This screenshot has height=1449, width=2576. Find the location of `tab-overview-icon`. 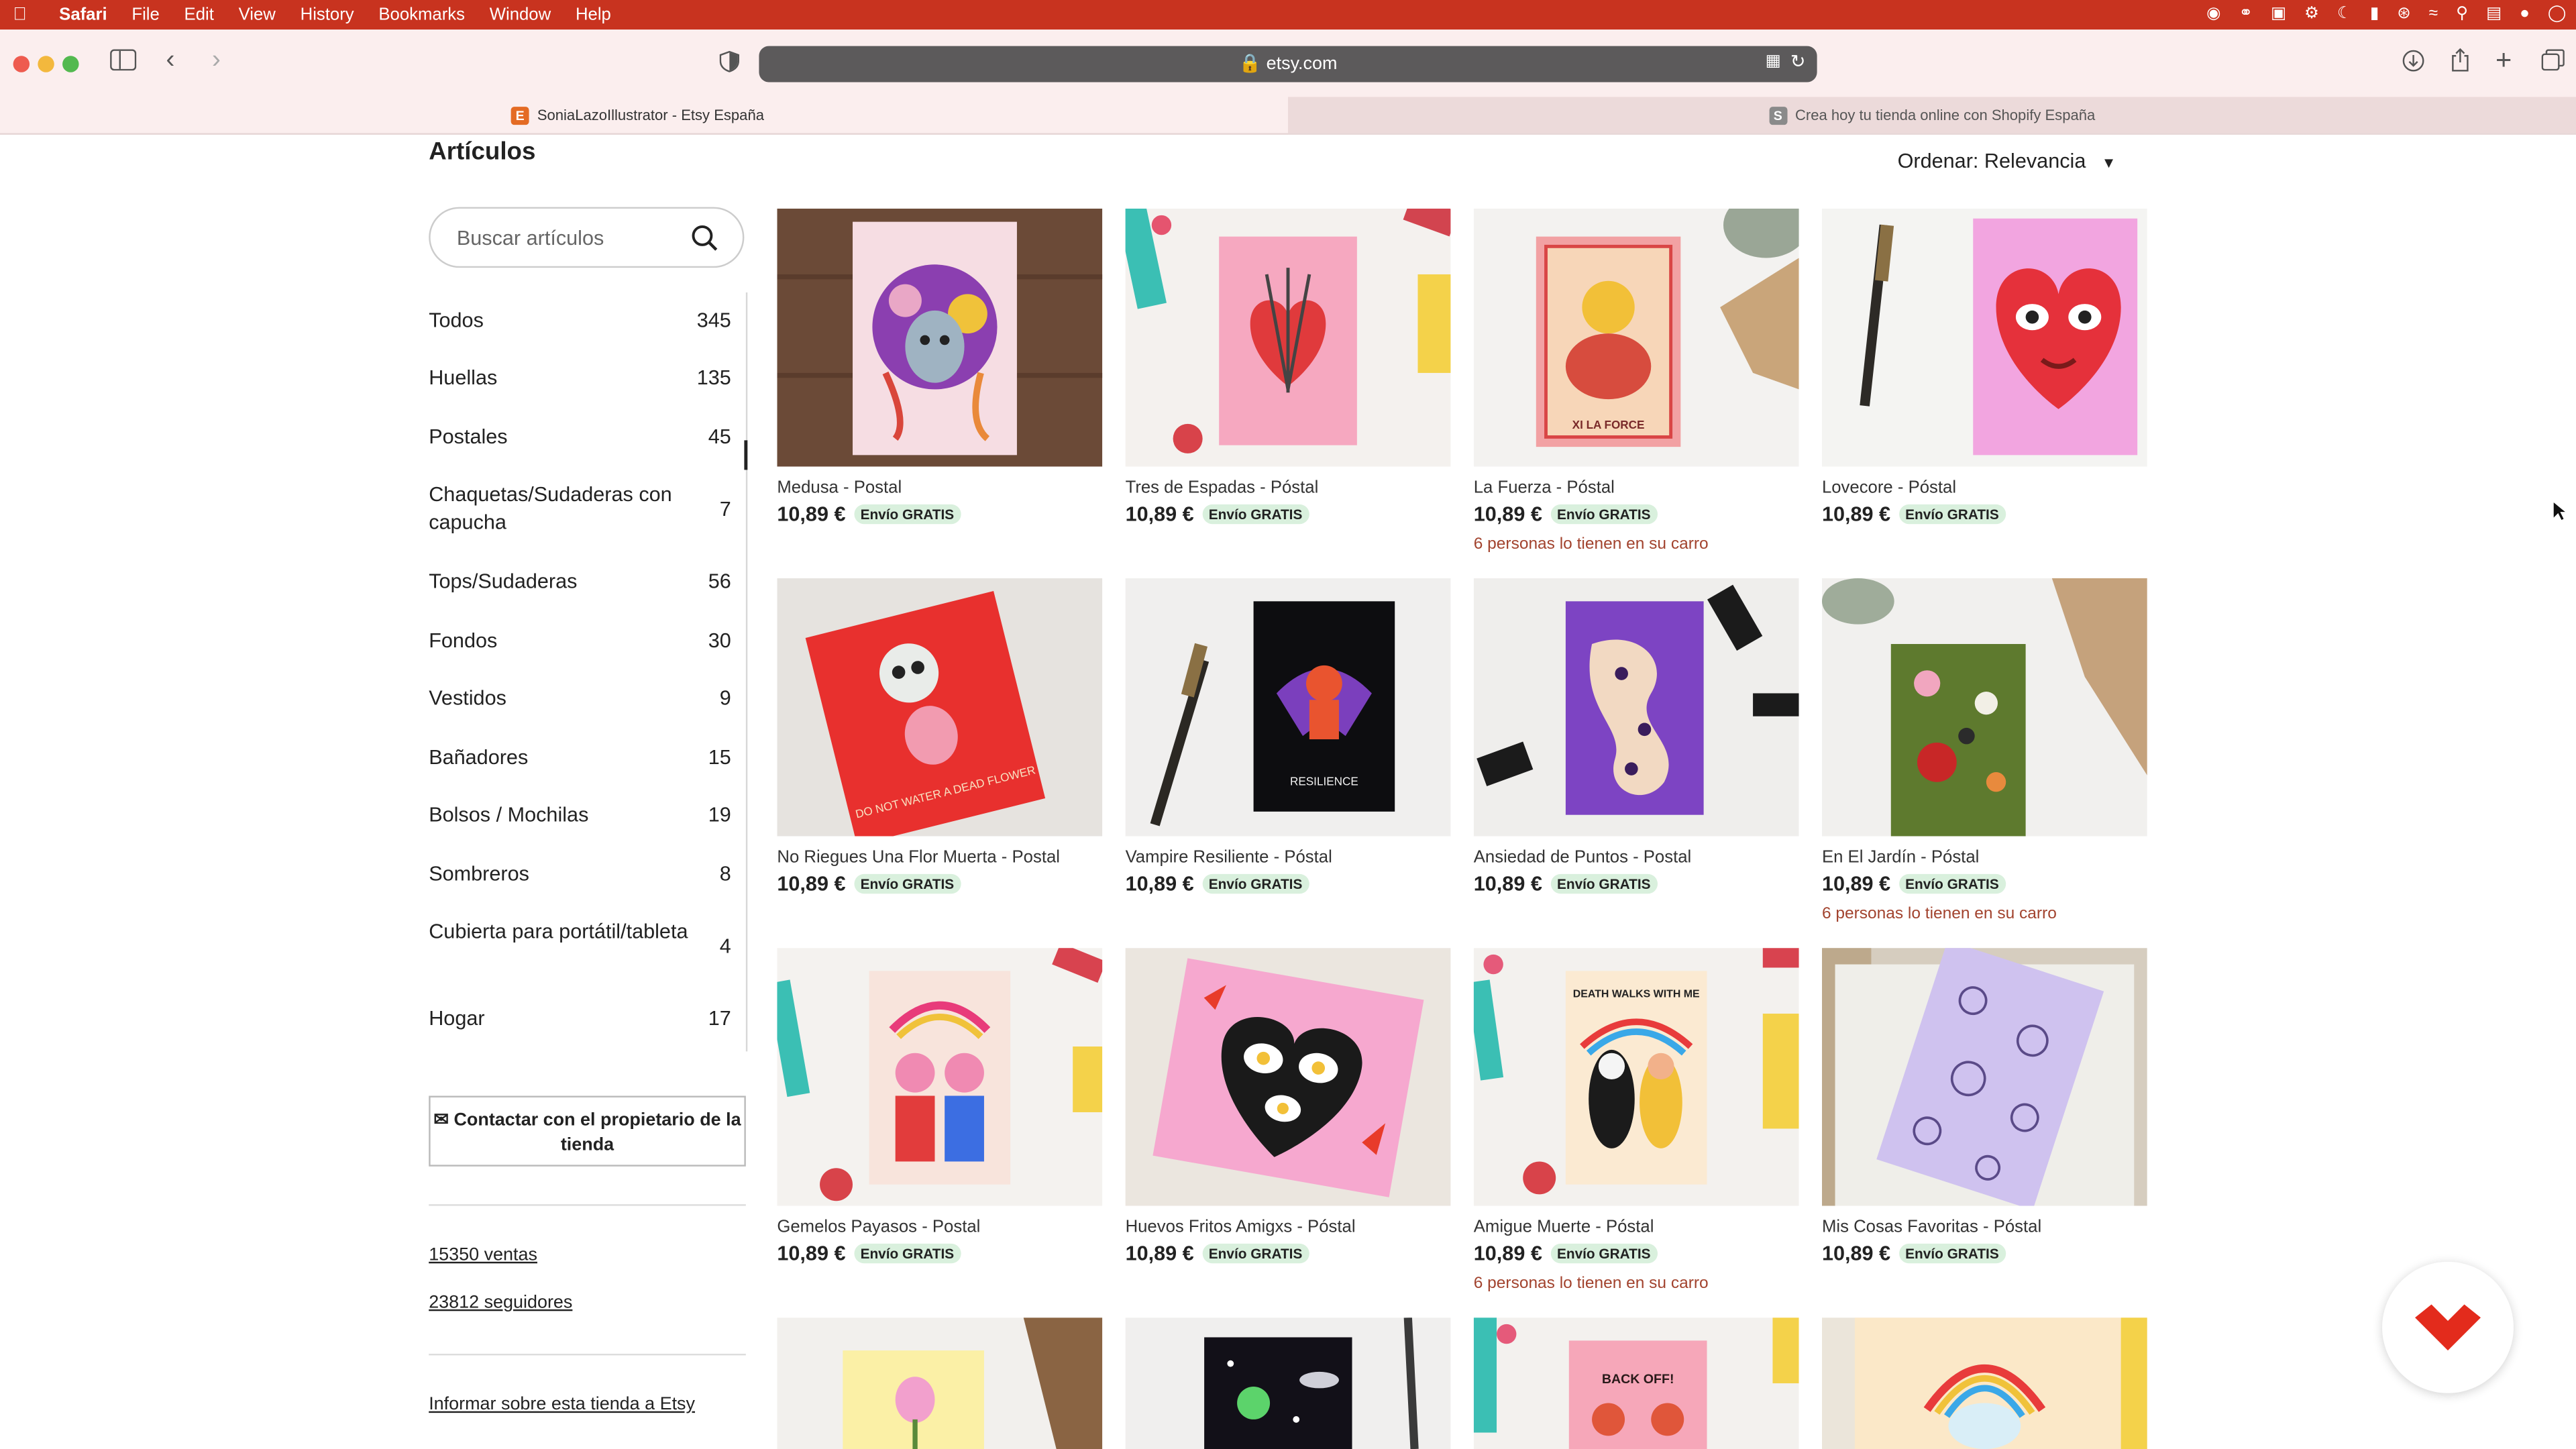

tab-overview-icon is located at coordinates (2553, 62).